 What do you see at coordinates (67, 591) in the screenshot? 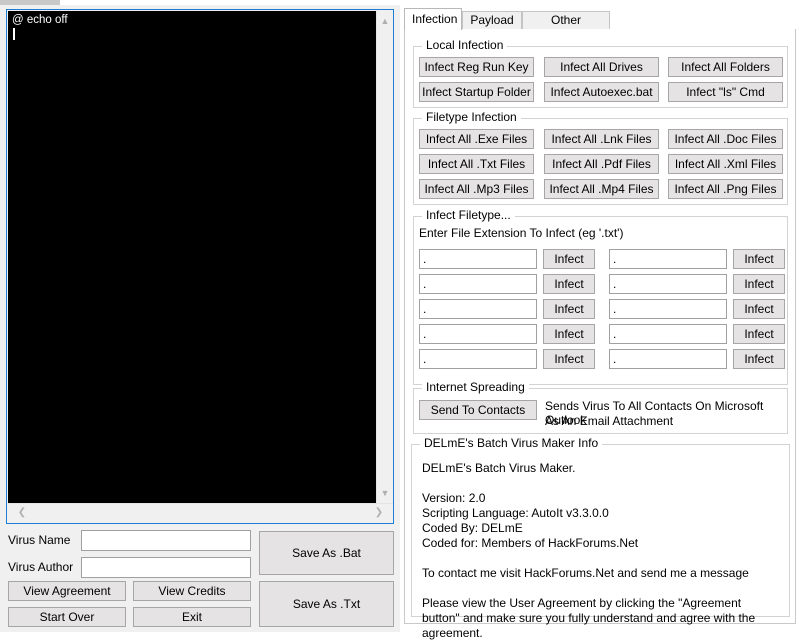
I see `view-agreement-button: View Agreement` at bounding box center [67, 591].